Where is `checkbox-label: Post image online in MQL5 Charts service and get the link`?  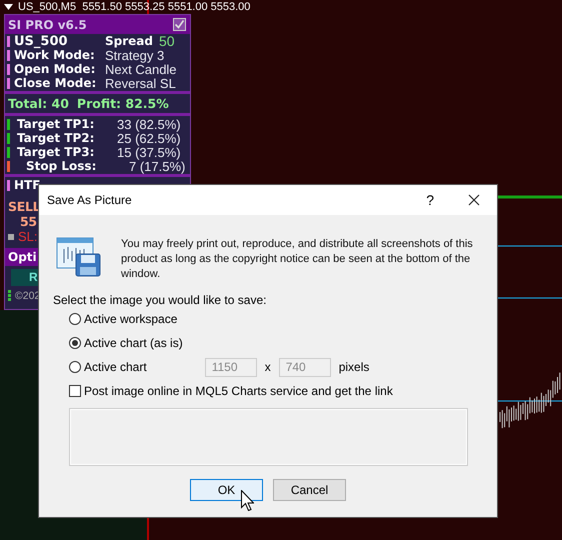 checkbox-label: Post image online in MQL5 Charts service and get the link is located at coordinates (238, 391).